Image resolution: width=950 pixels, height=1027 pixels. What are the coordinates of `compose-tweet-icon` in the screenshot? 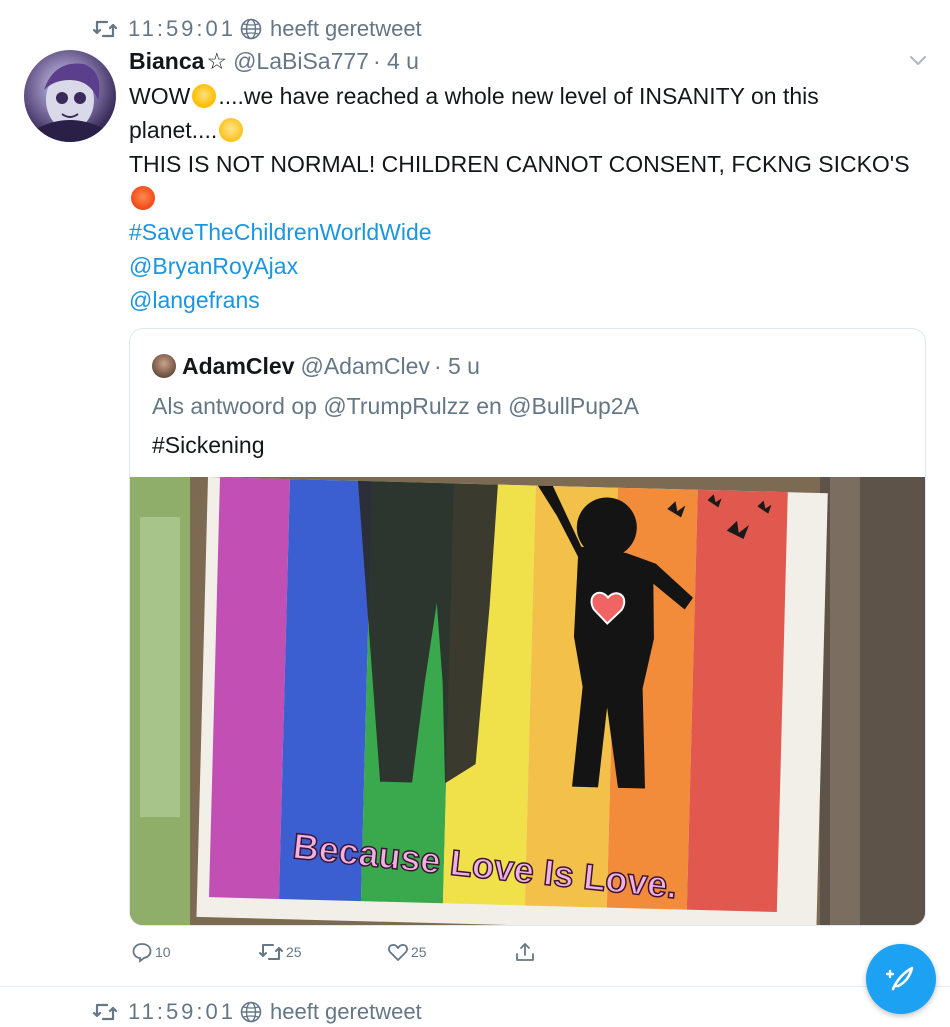 It's located at (899, 978).